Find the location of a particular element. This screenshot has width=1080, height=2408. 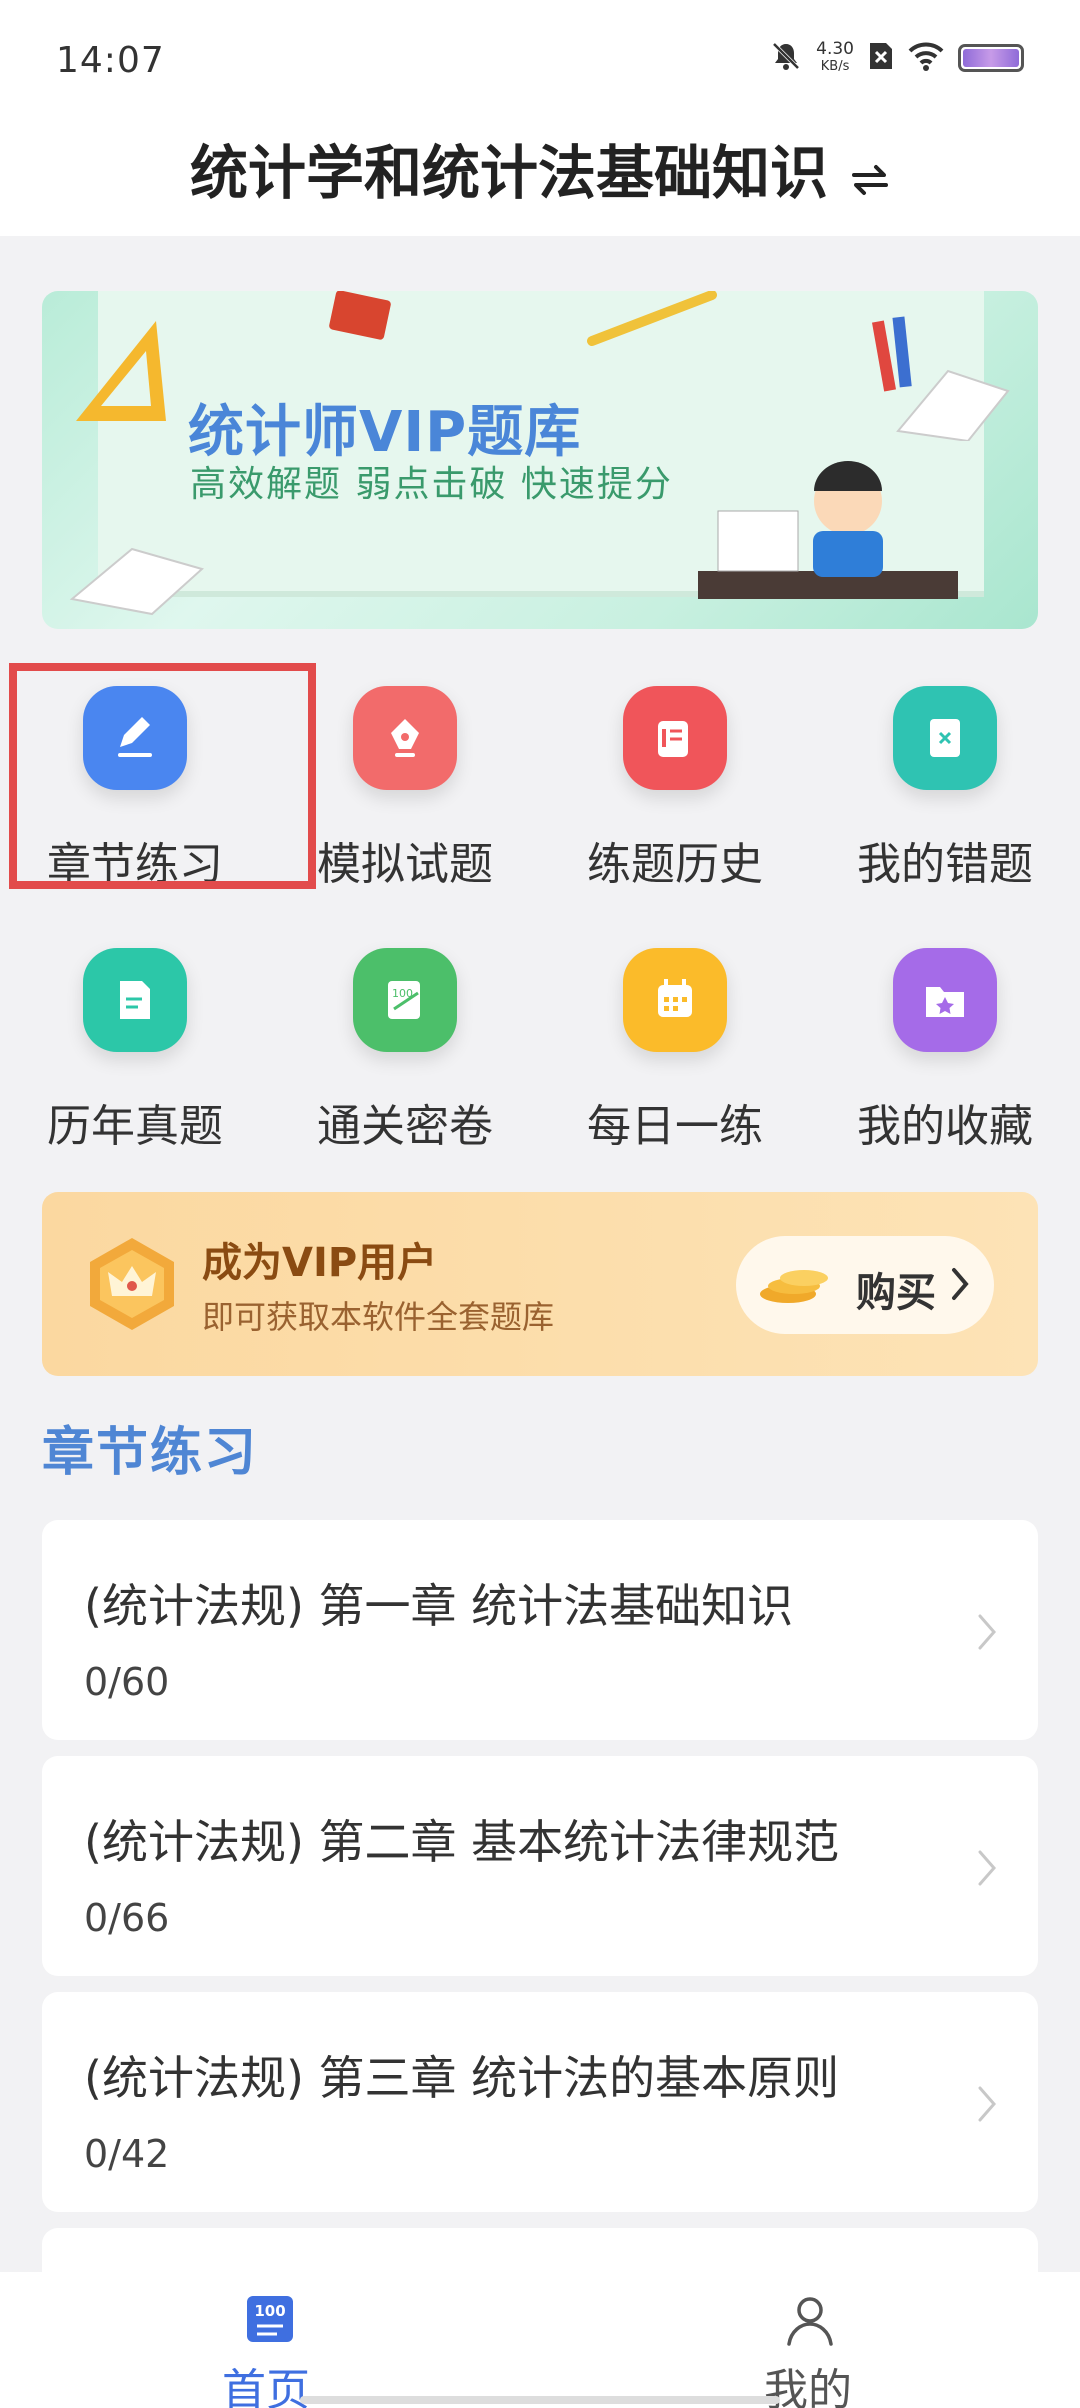

grid-item-practice-history: 练题历史 is located at coordinates (675, 775).